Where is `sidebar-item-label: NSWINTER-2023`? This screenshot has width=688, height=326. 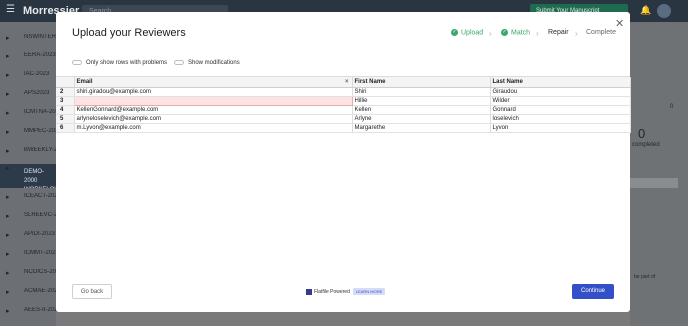
sidebar-item-label: NSWINTER-2023 is located at coordinates (40, 37).